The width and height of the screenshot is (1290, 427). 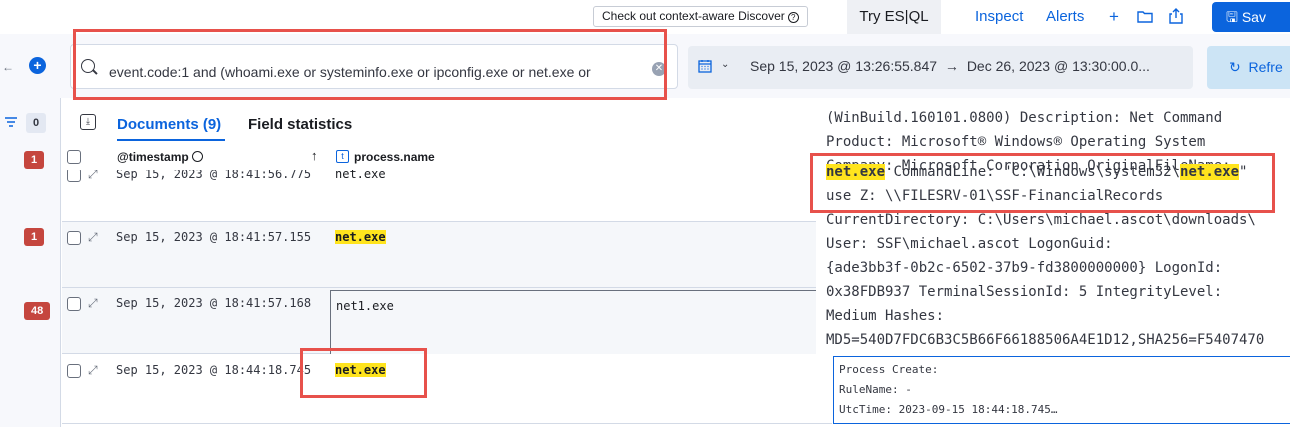 What do you see at coordinates (447, 389) in the screenshot?
I see `table-row: ⤢ Sep 15, 2023 @ 18:44:18.745 net.exe` at bounding box center [447, 389].